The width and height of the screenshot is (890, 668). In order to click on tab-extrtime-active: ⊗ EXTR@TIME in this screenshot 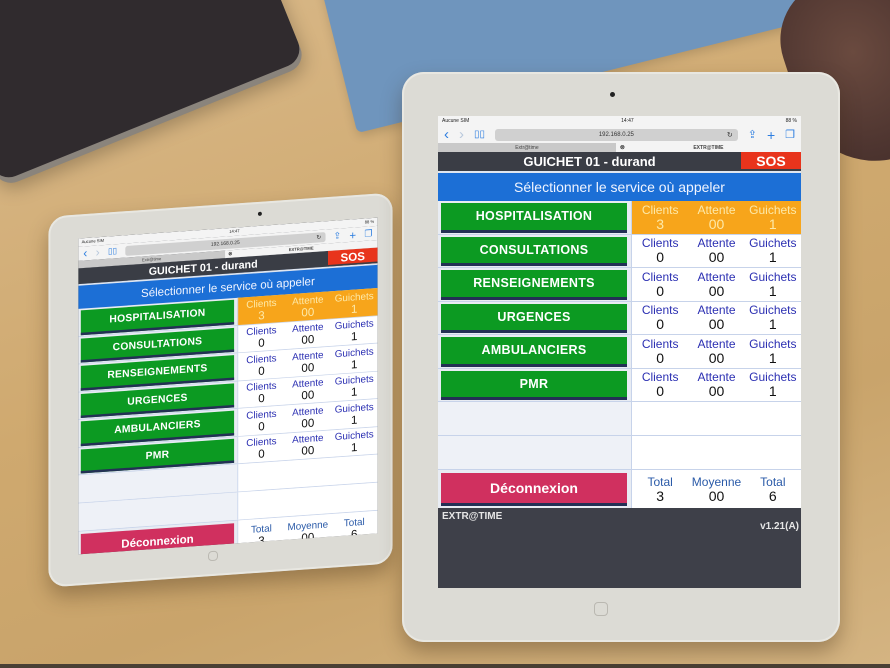, I will do `click(708, 147)`.